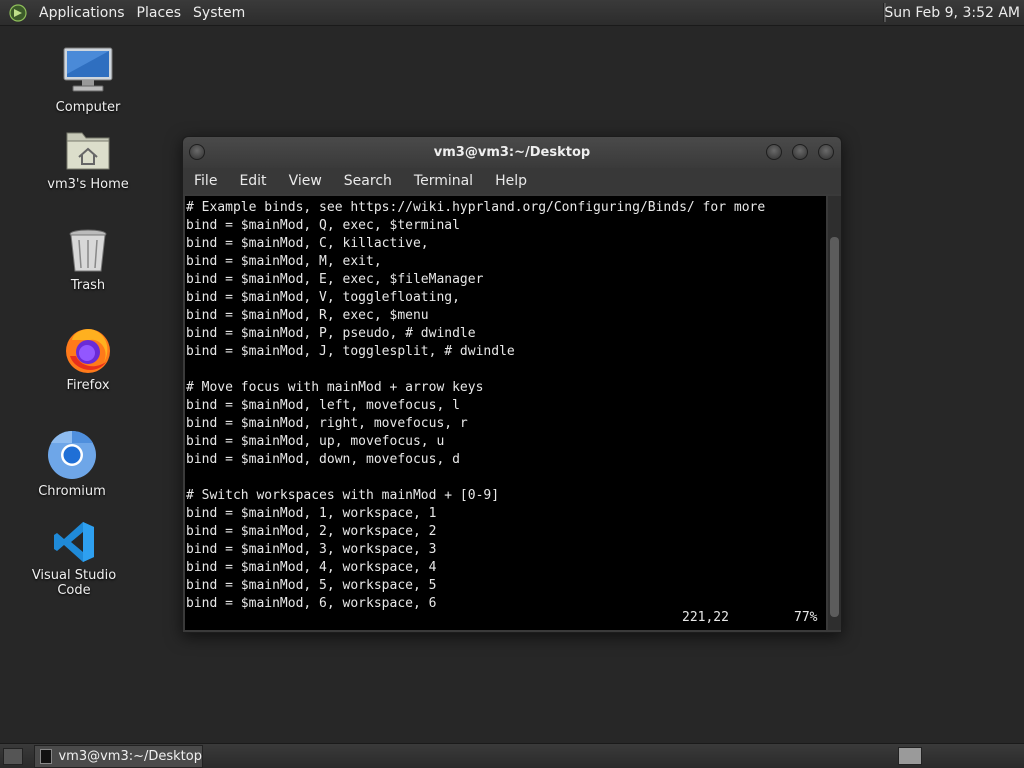  I want to click on terminal-line: bind = $mainMod, C, killactive,, so click(307, 243).